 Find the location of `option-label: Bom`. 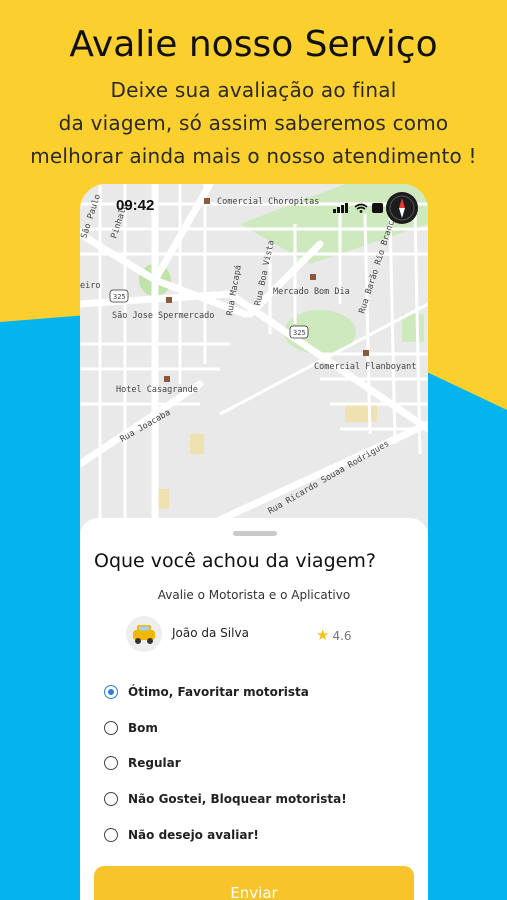

option-label: Bom is located at coordinates (143, 728).